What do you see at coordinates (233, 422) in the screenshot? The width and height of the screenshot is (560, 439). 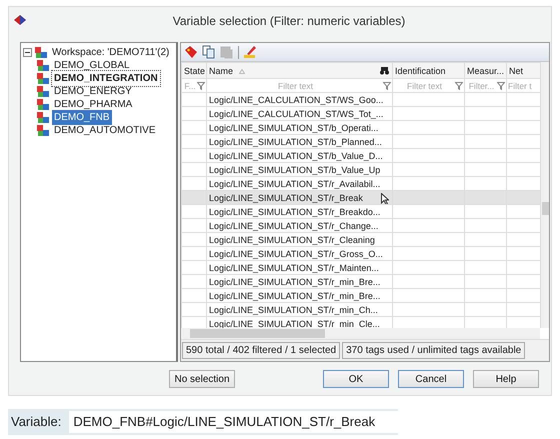 I see `variable-field: DEMO_FNB#Logic/LINE_SIMULATION_ST/r_Break` at bounding box center [233, 422].